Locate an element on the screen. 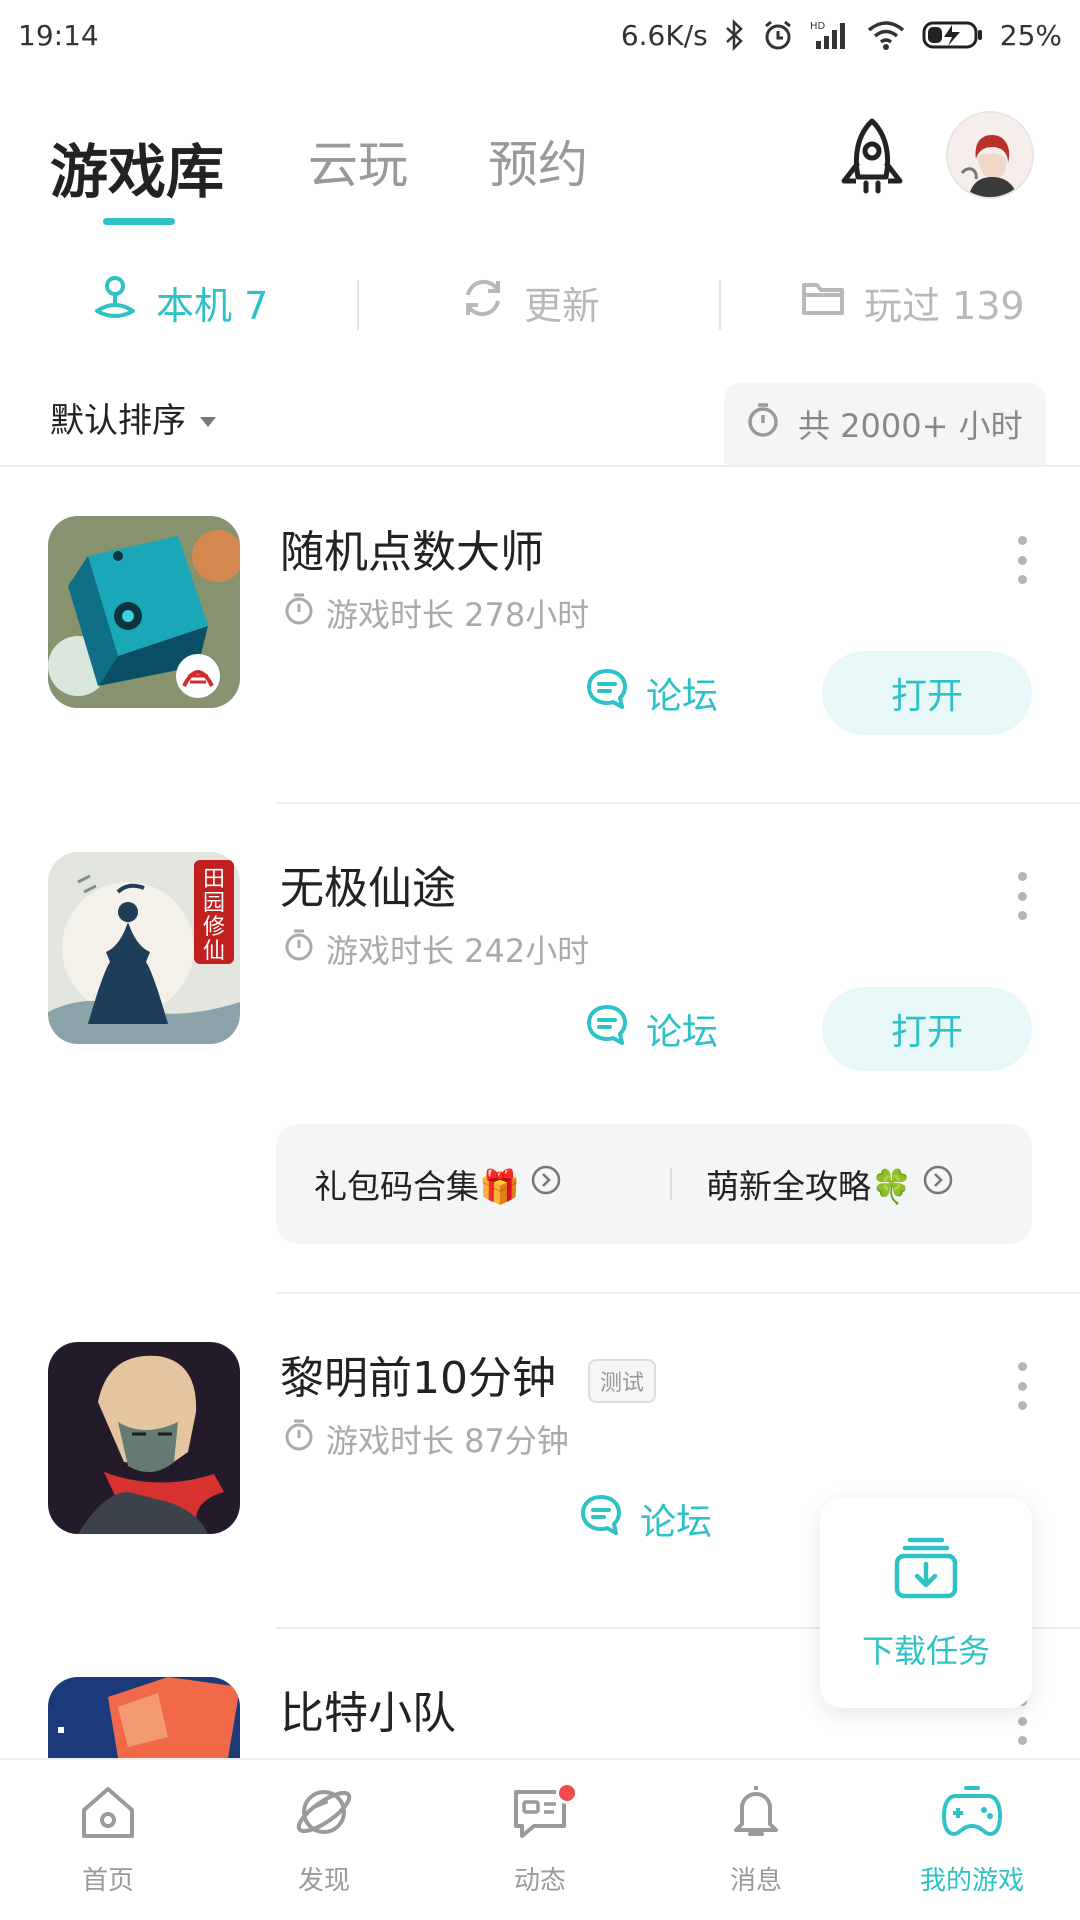 Image resolution: width=1080 pixels, height=1920 pixels. tab-game-library: 游戏库 is located at coordinates (137, 167).